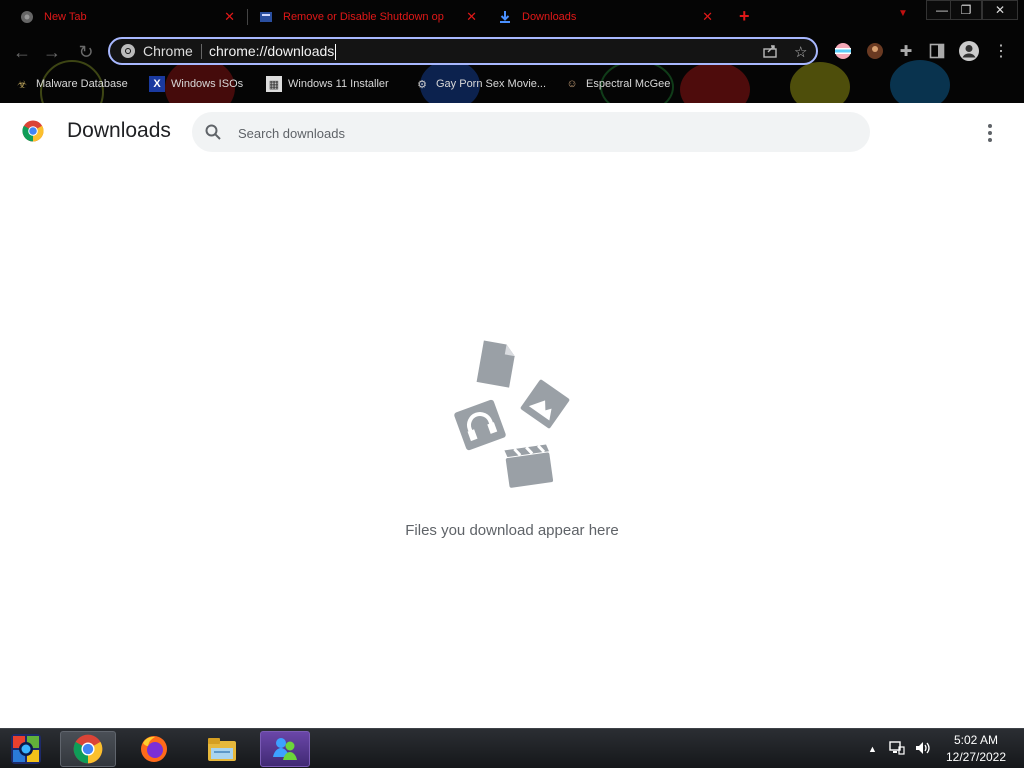 Image resolution: width=1024 pixels, height=769 pixels. I want to click on site-chip: Chrome, so click(156, 51).